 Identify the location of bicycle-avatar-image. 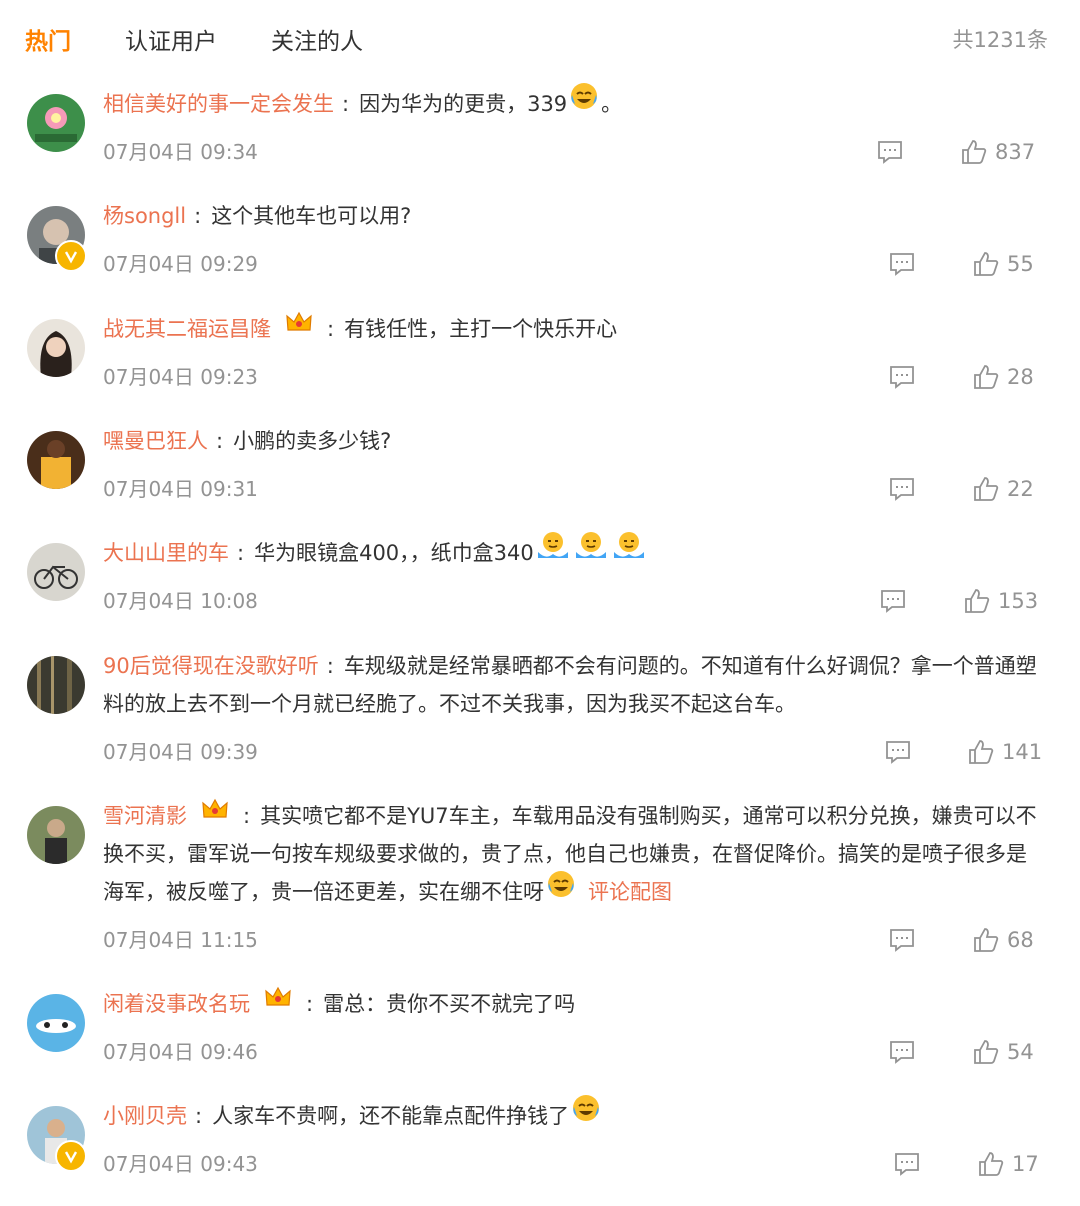
(56, 572).